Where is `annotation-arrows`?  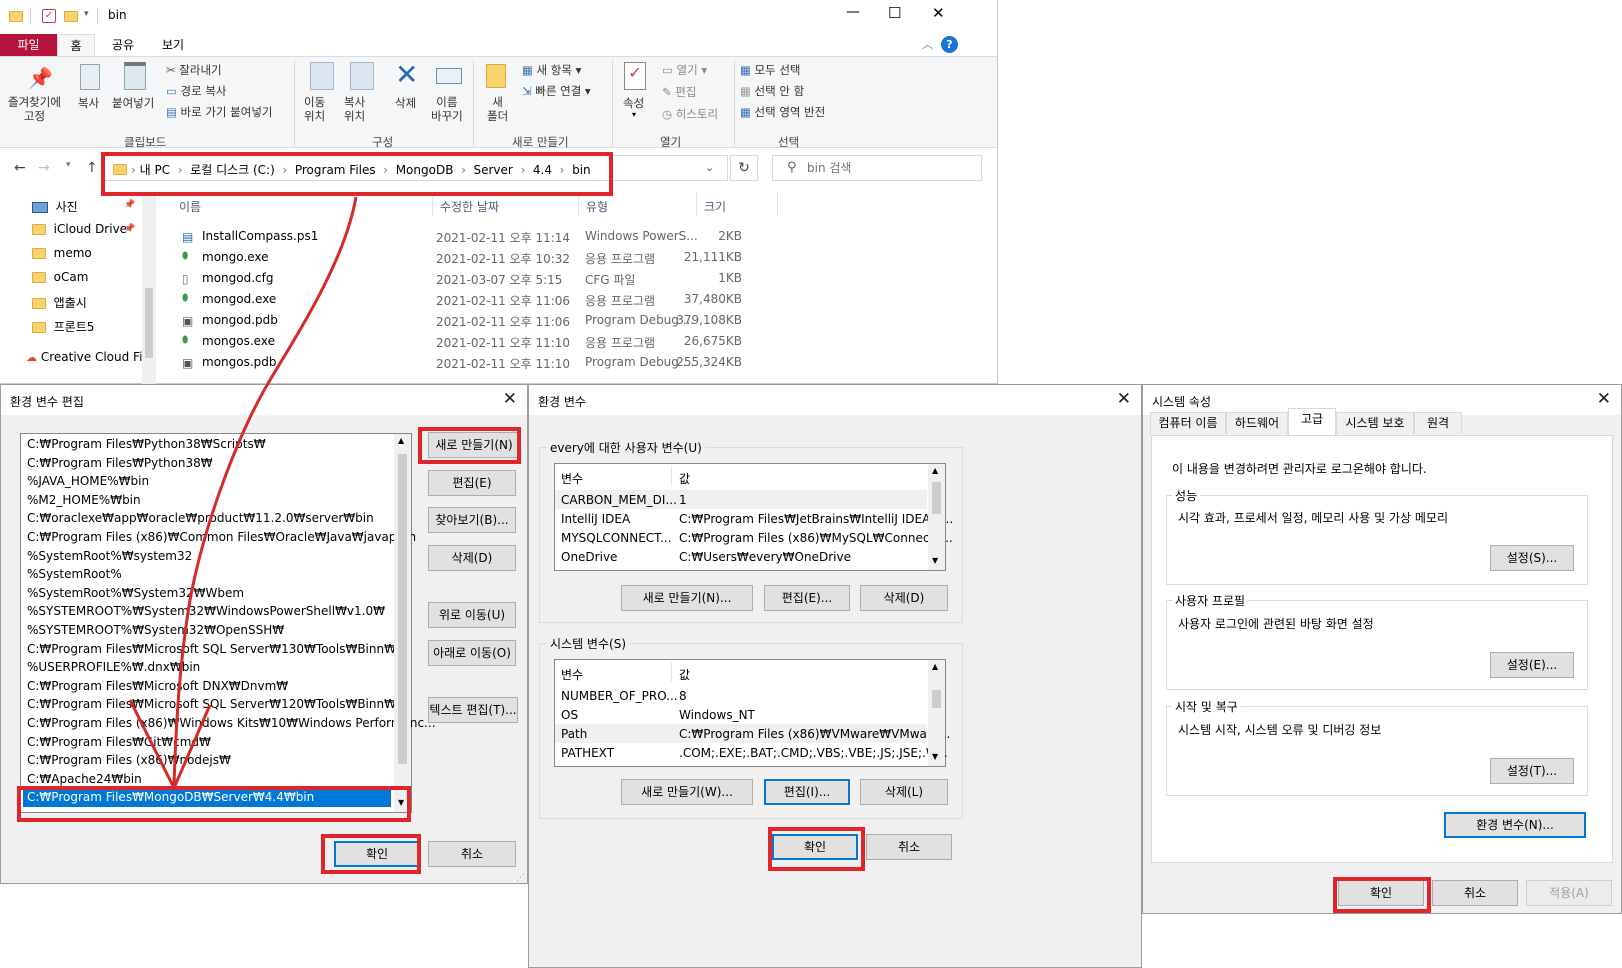
annotation-arrows is located at coordinates (243, 492).